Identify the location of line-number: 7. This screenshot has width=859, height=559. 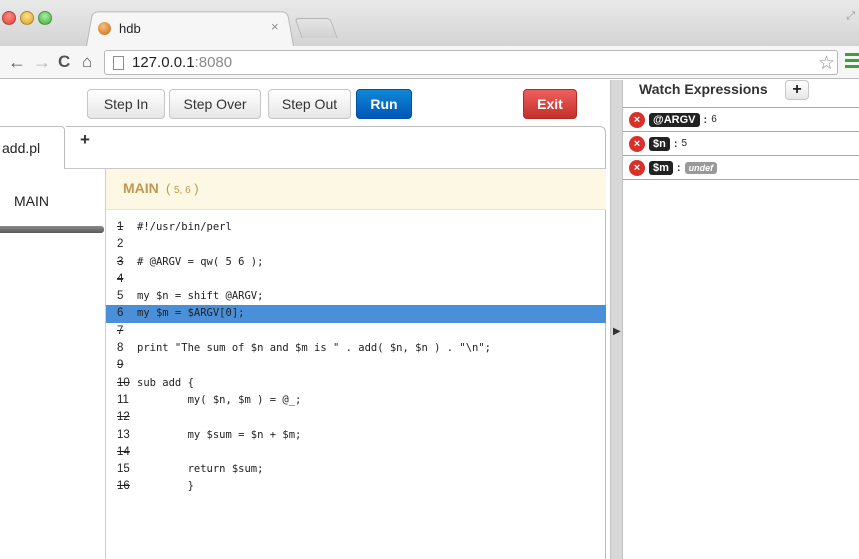
(120, 330).